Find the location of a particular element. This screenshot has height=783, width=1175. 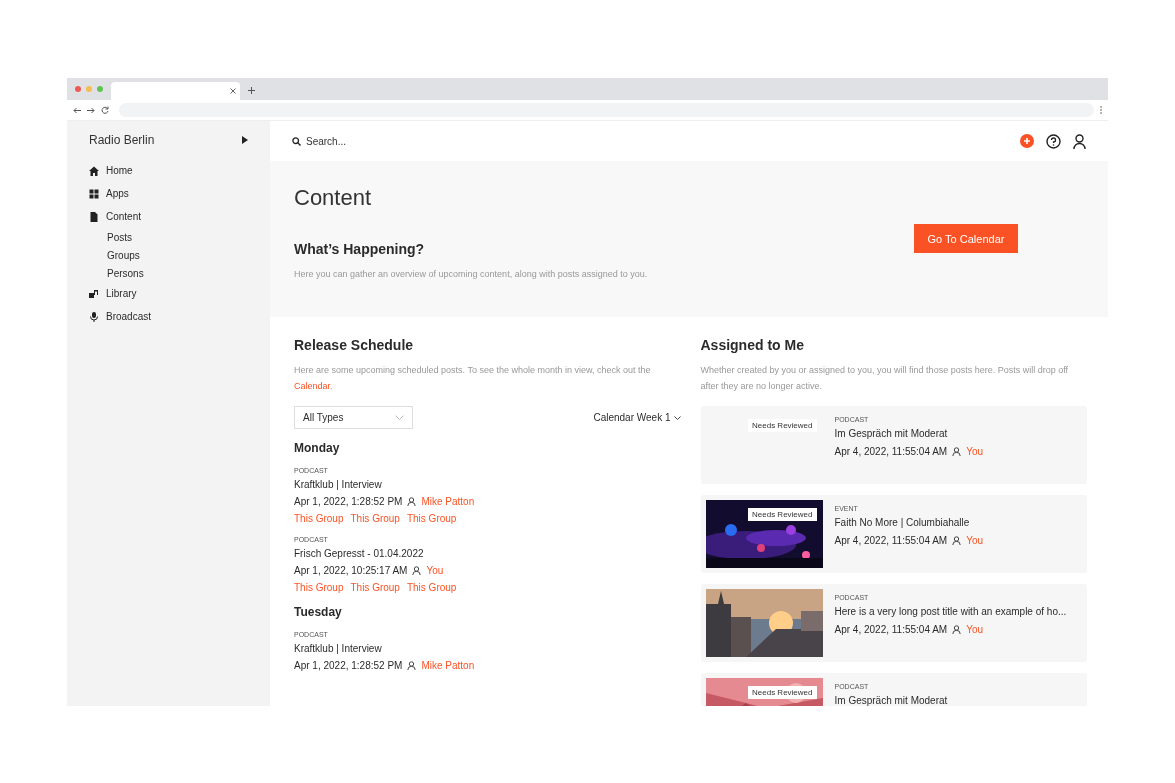

section-title: Assigned to Me is located at coordinates (752, 345).